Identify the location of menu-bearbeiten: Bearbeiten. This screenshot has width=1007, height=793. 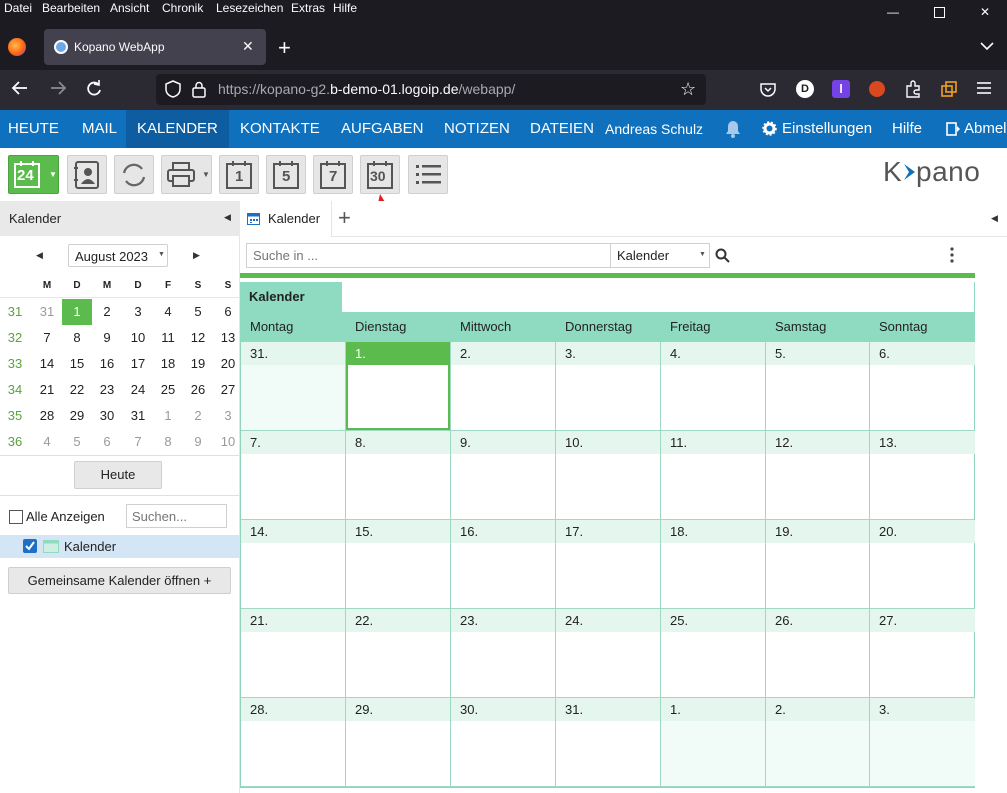
(71, 8).